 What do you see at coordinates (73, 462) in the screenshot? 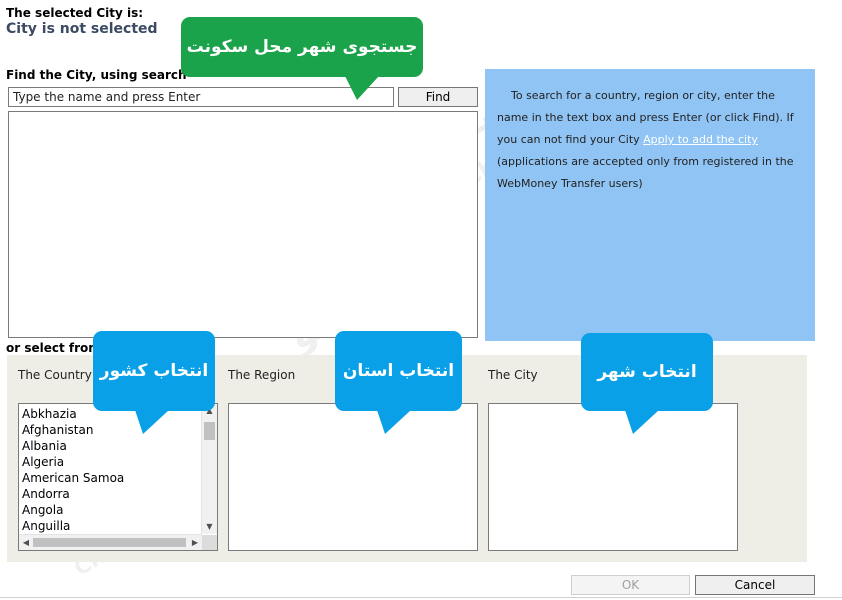
I see `list-item: Algeria` at bounding box center [73, 462].